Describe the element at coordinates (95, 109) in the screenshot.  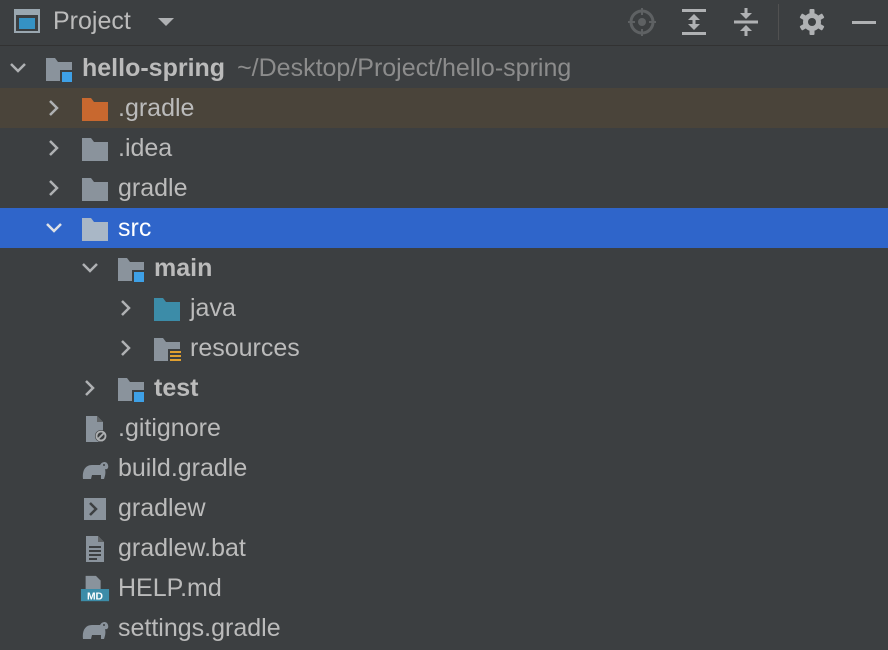
I see `excluded-folder-icon` at that location.